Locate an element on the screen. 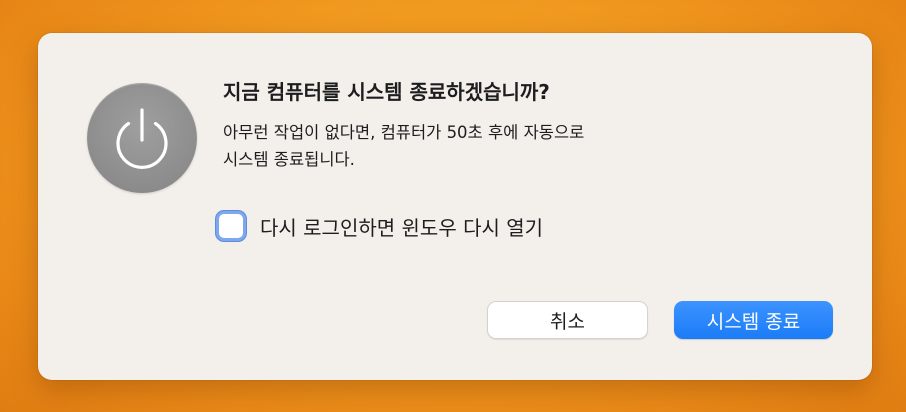 The image size is (906, 412). dialog-message: 아무런 작업이 없다면, 컴퓨터가 50초 후에 자동으로 시스템 종료됩니다. is located at coordinates (473, 146).